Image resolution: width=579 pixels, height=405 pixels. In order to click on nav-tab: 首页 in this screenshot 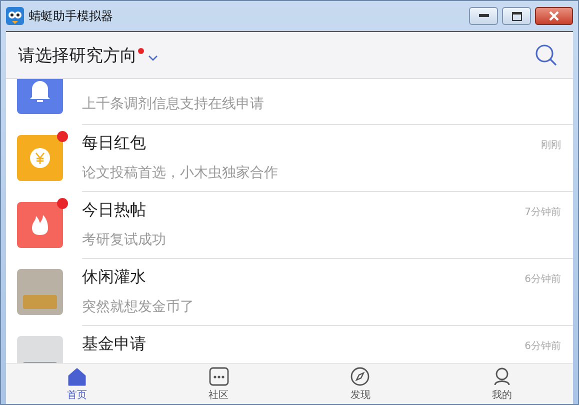, I will do `click(76, 384)`.